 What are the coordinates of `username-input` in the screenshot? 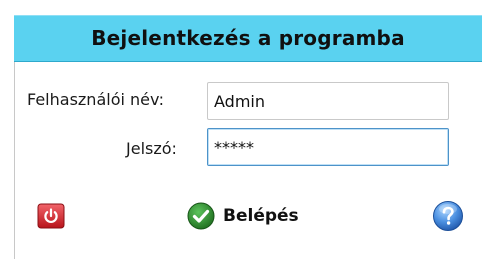 It's located at (328, 101).